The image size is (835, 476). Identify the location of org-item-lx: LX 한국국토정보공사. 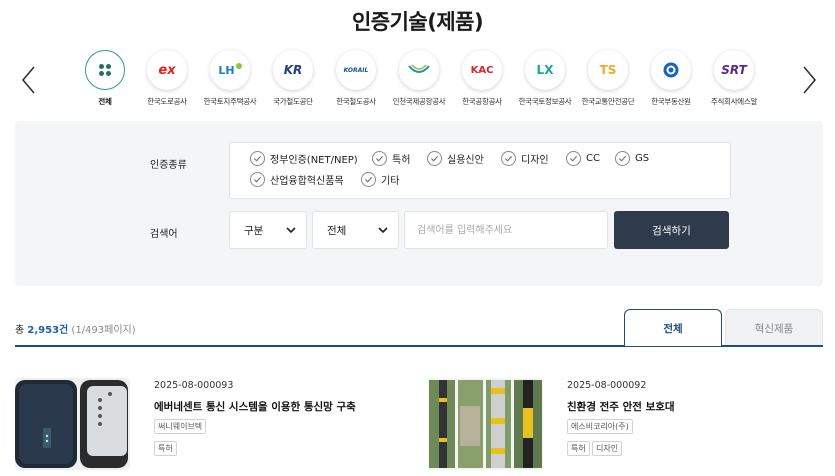
(545, 78).